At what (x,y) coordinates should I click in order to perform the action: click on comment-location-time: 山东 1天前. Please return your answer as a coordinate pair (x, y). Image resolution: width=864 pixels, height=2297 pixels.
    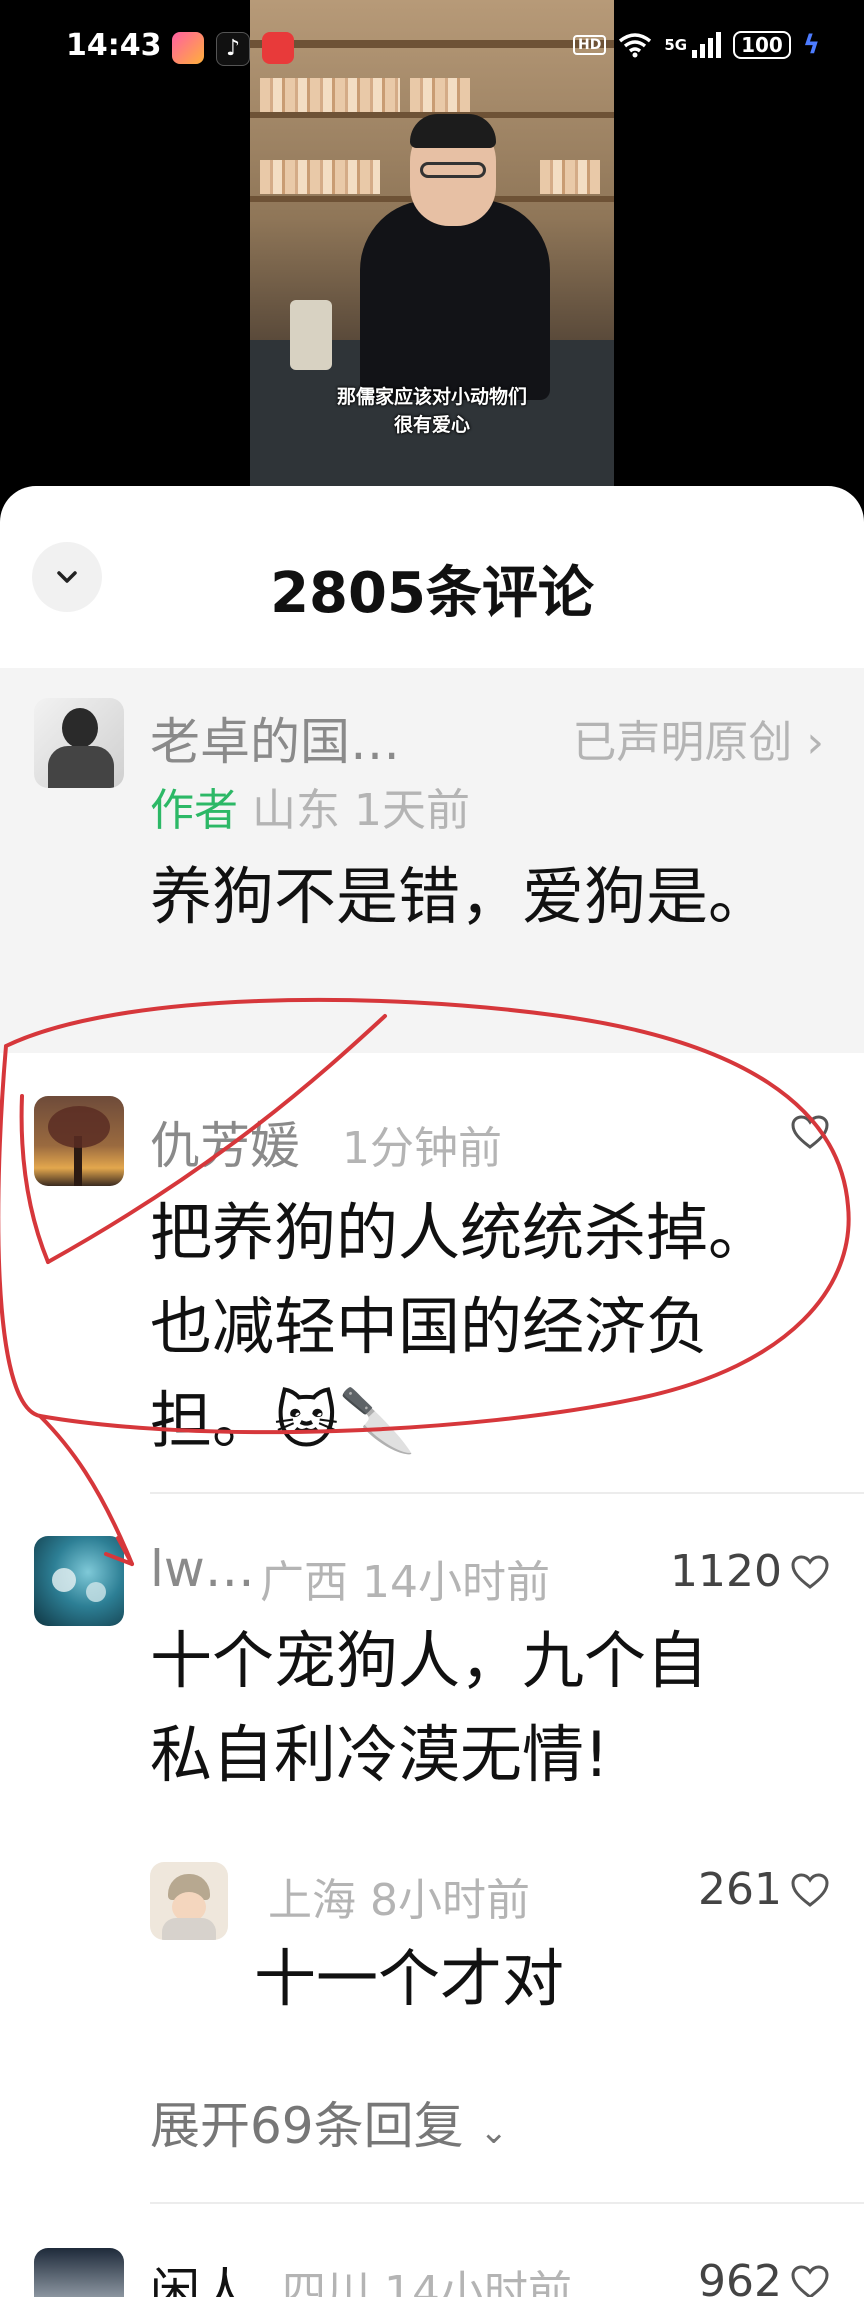
    Looking at the image, I should click on (361, 810).